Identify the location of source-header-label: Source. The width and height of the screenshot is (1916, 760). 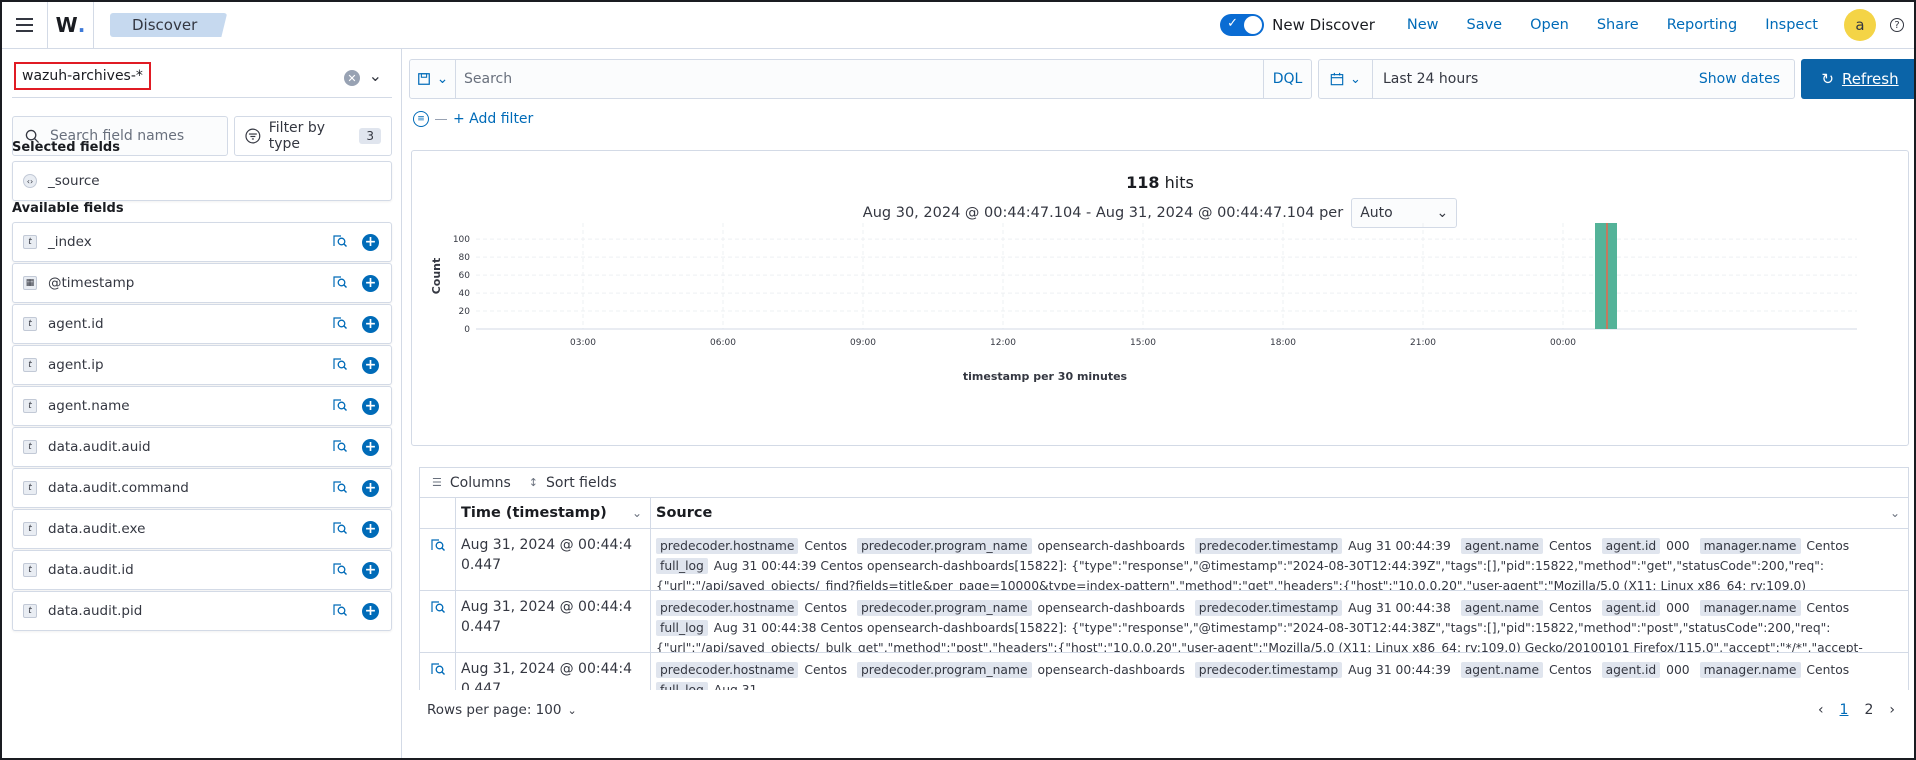
(684, 513).